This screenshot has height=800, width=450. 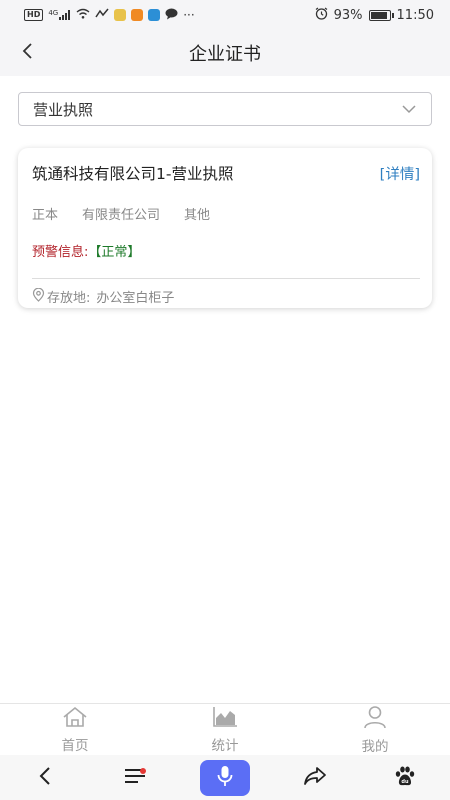 What do you see at coordinates (225, 109) in the screenshot?
I see `certificate-type-select: 营业执照` at bounding box center [225, 109].